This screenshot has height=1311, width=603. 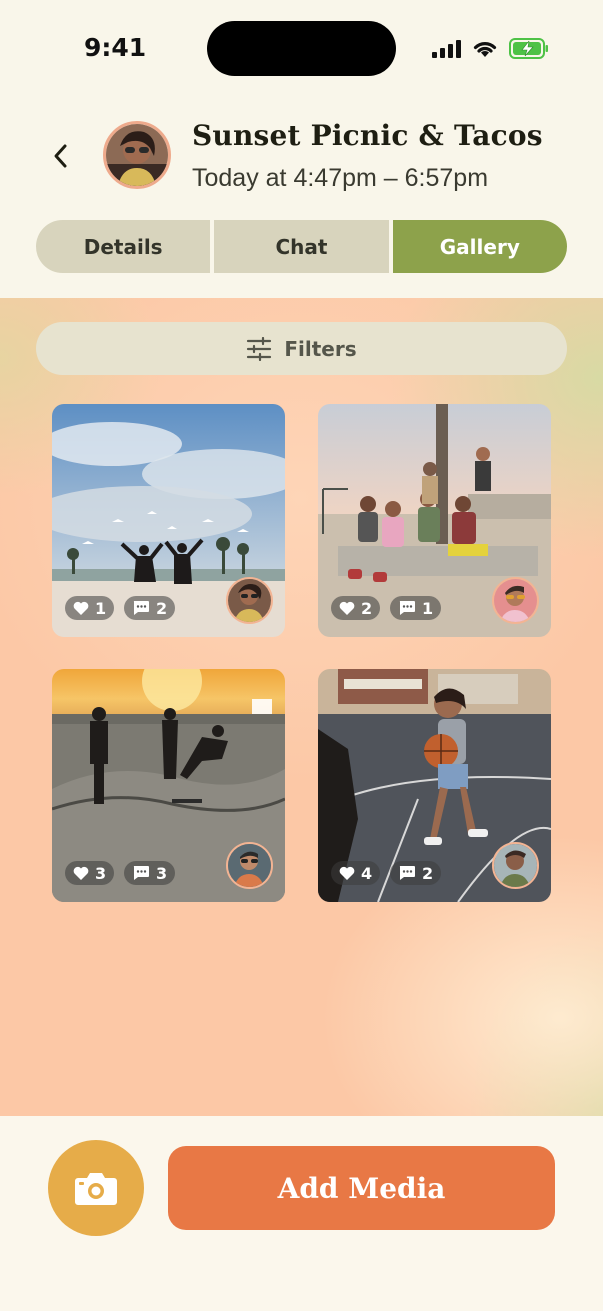 I want to click on likes-badge: 4, so click(x=356, y=873).